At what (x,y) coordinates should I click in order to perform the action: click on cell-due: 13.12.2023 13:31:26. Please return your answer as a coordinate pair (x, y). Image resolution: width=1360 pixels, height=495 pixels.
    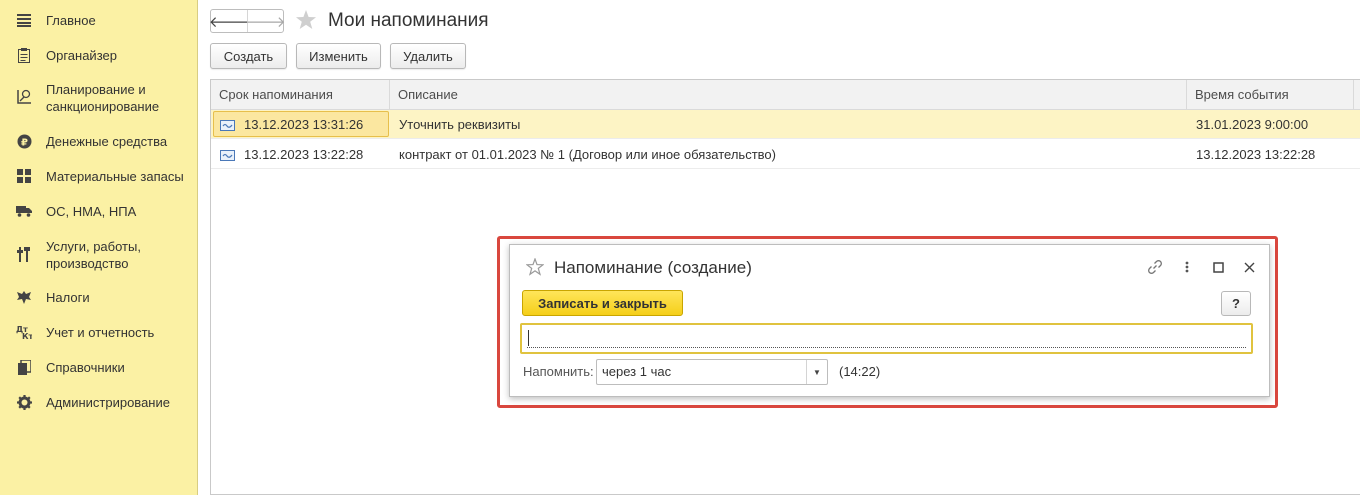
    Looking at the image, I should click on (304, 124).